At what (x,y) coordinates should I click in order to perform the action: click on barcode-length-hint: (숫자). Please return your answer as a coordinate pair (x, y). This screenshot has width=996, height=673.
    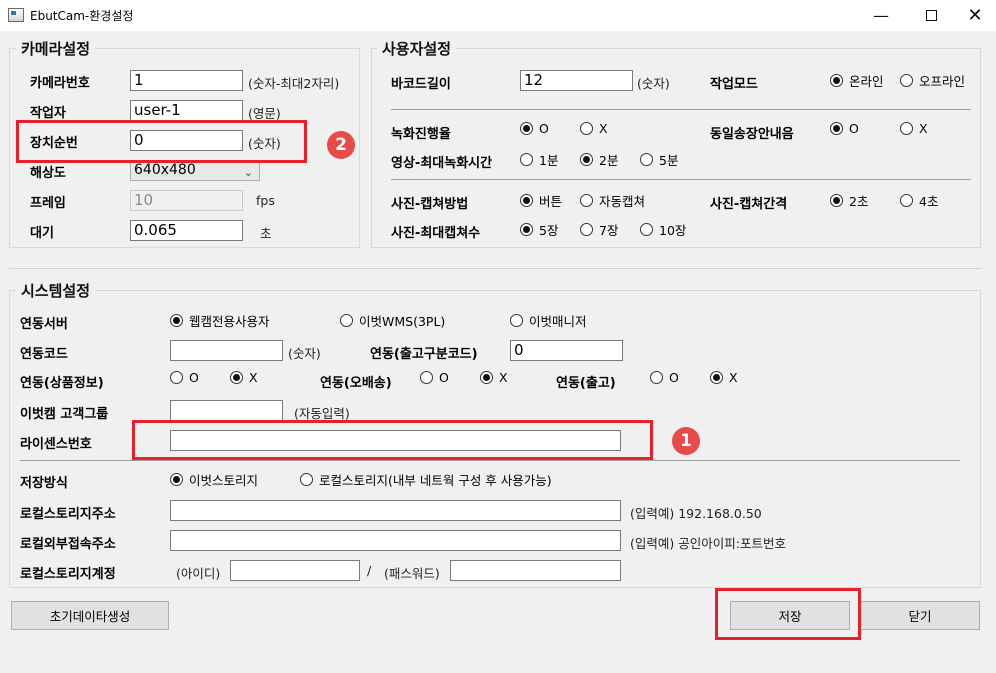
    Looking at the image, I should click on (653, 83).